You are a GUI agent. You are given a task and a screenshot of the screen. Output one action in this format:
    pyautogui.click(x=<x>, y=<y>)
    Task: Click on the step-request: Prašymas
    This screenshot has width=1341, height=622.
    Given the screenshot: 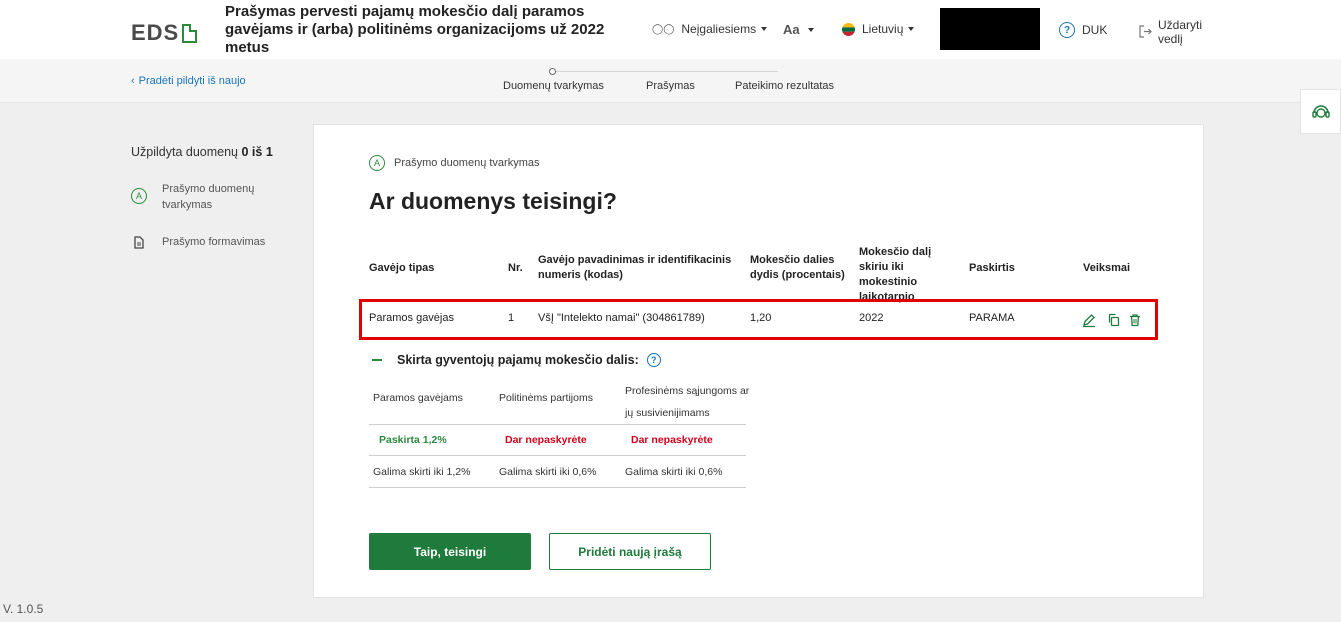 What is the action you would take?
    pyautogui.click(x=670, y=86)
    